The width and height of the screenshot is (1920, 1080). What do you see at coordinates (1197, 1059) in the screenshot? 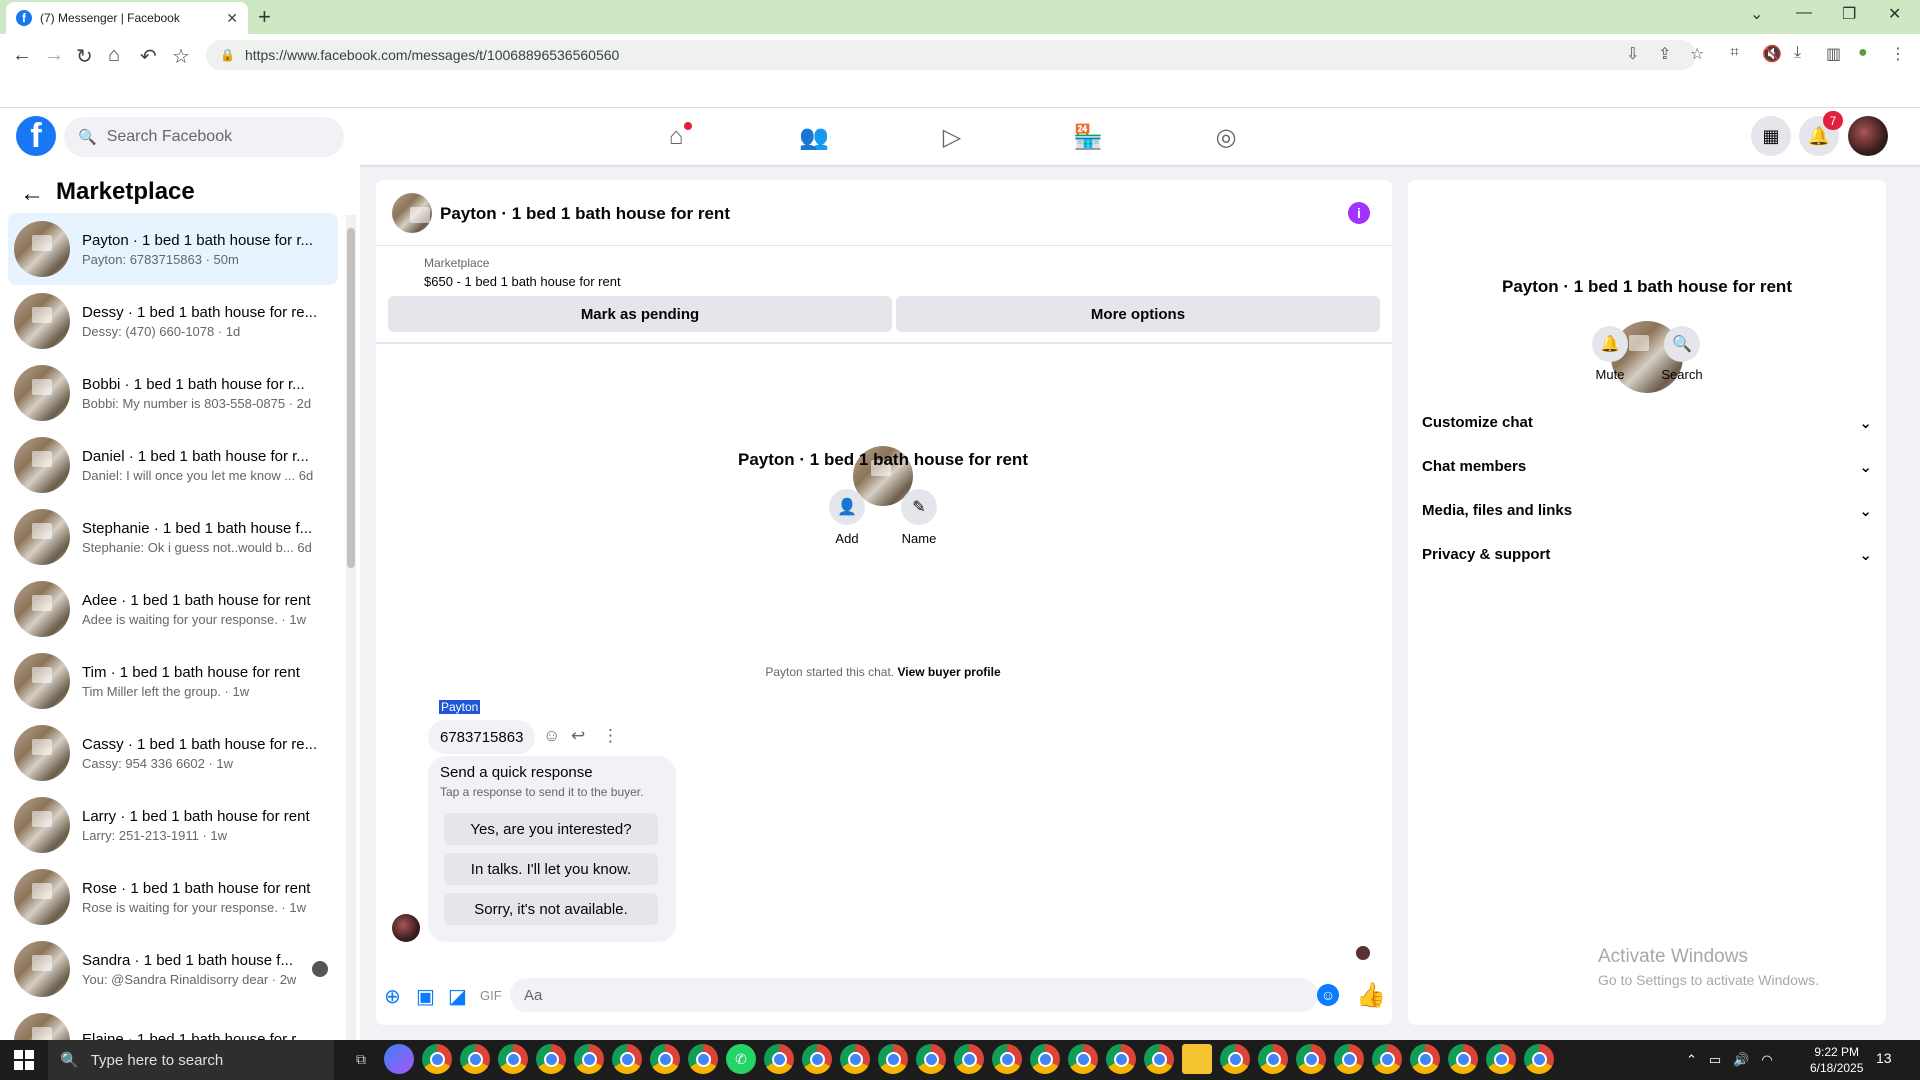
I see `file-explorer-icon` at bounding box center [1197, 1059].